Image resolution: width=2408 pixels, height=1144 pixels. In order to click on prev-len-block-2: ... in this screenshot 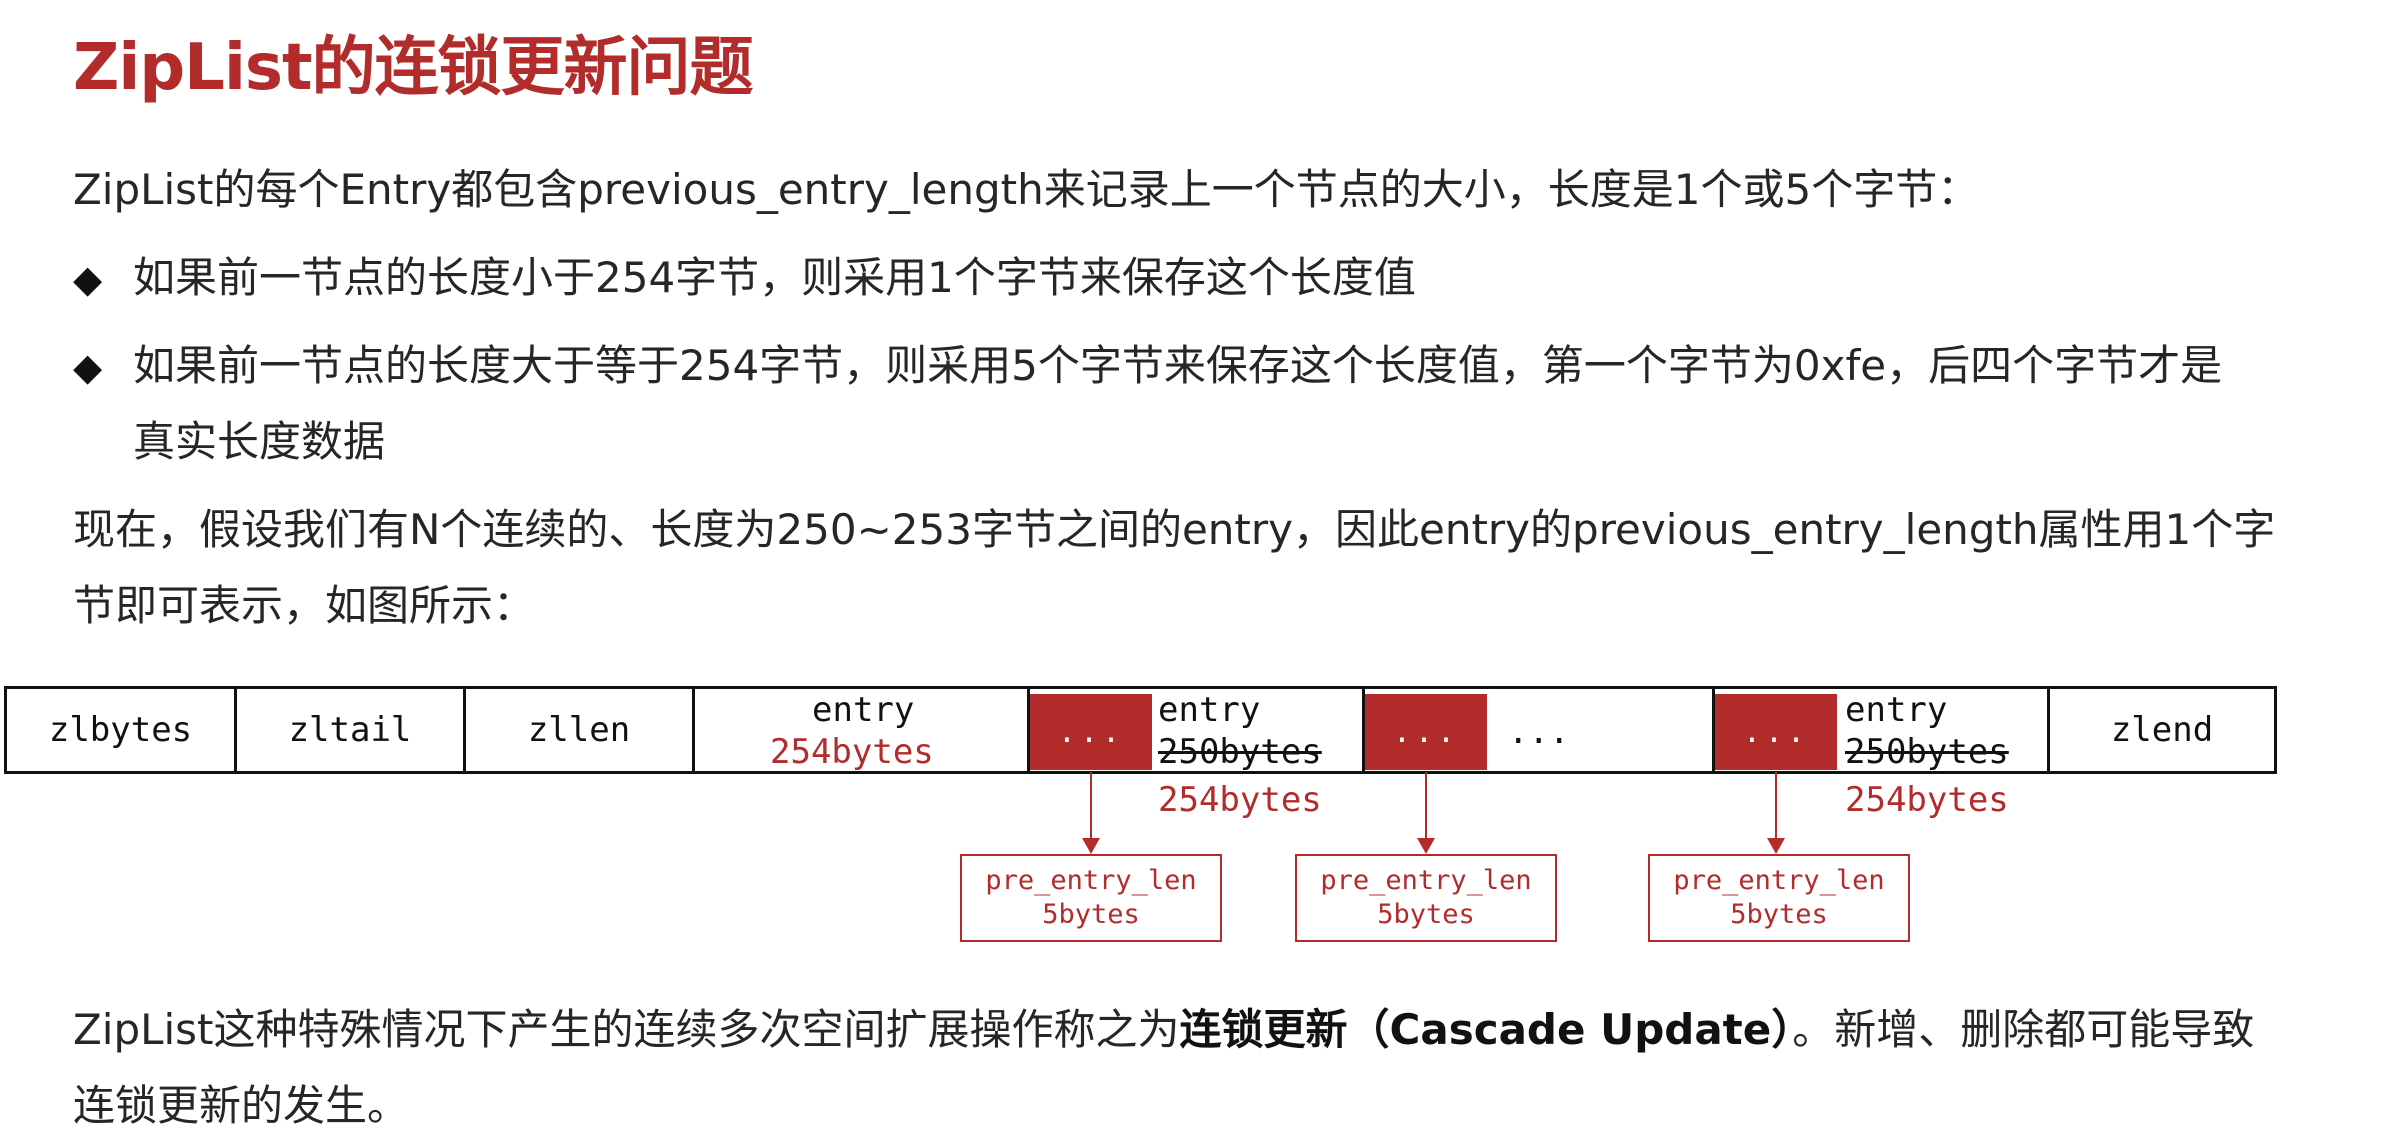, I will do `click(1426, 732)`.